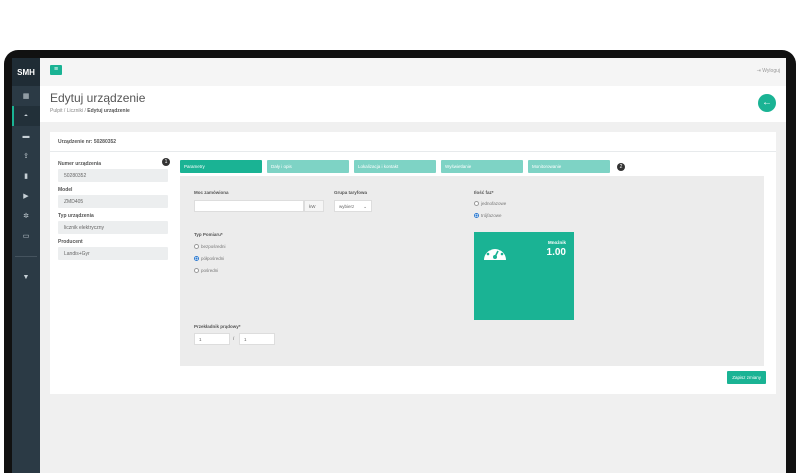 The image size is (800, 473). I want to click on panel-heading: Urządzenie nr: 50280352, so click(413, 142).